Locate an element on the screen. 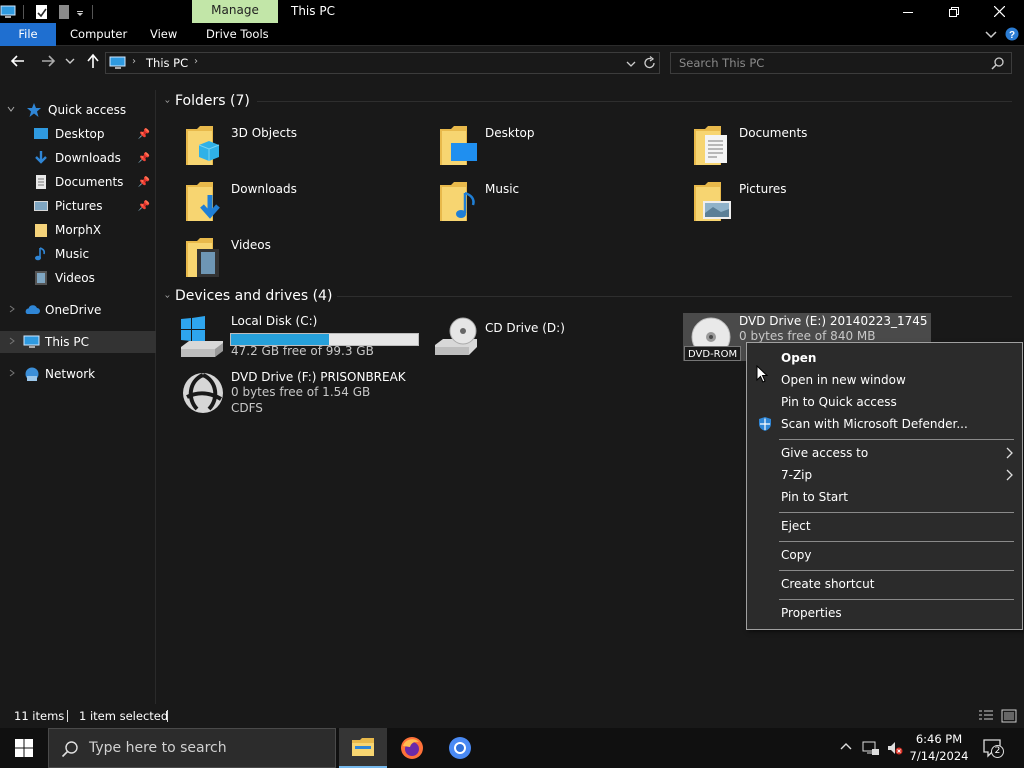 The image size is (1024, 768). help-icon: ? is located at coordinates (1012, 34).